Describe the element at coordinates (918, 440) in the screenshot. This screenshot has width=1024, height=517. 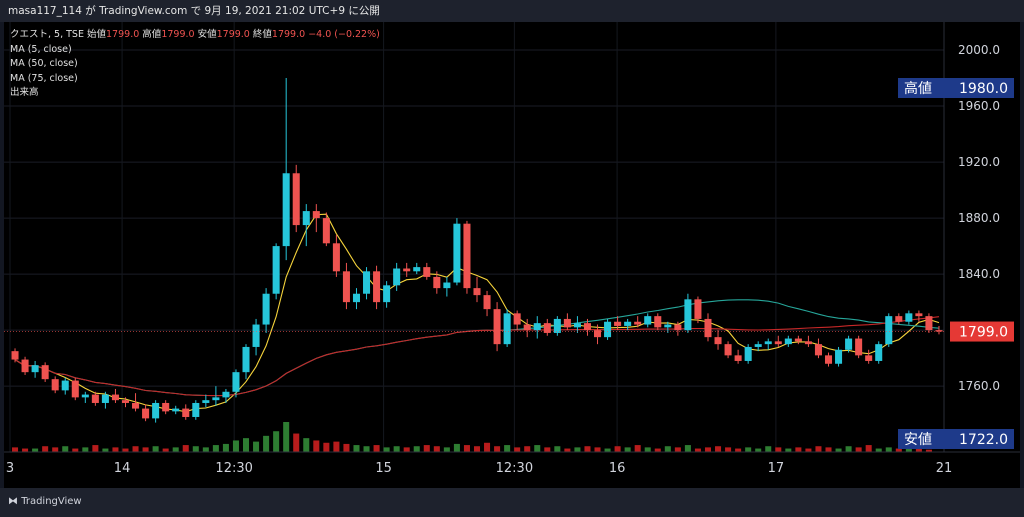
I see `low-badge-label: 安値` at that location.